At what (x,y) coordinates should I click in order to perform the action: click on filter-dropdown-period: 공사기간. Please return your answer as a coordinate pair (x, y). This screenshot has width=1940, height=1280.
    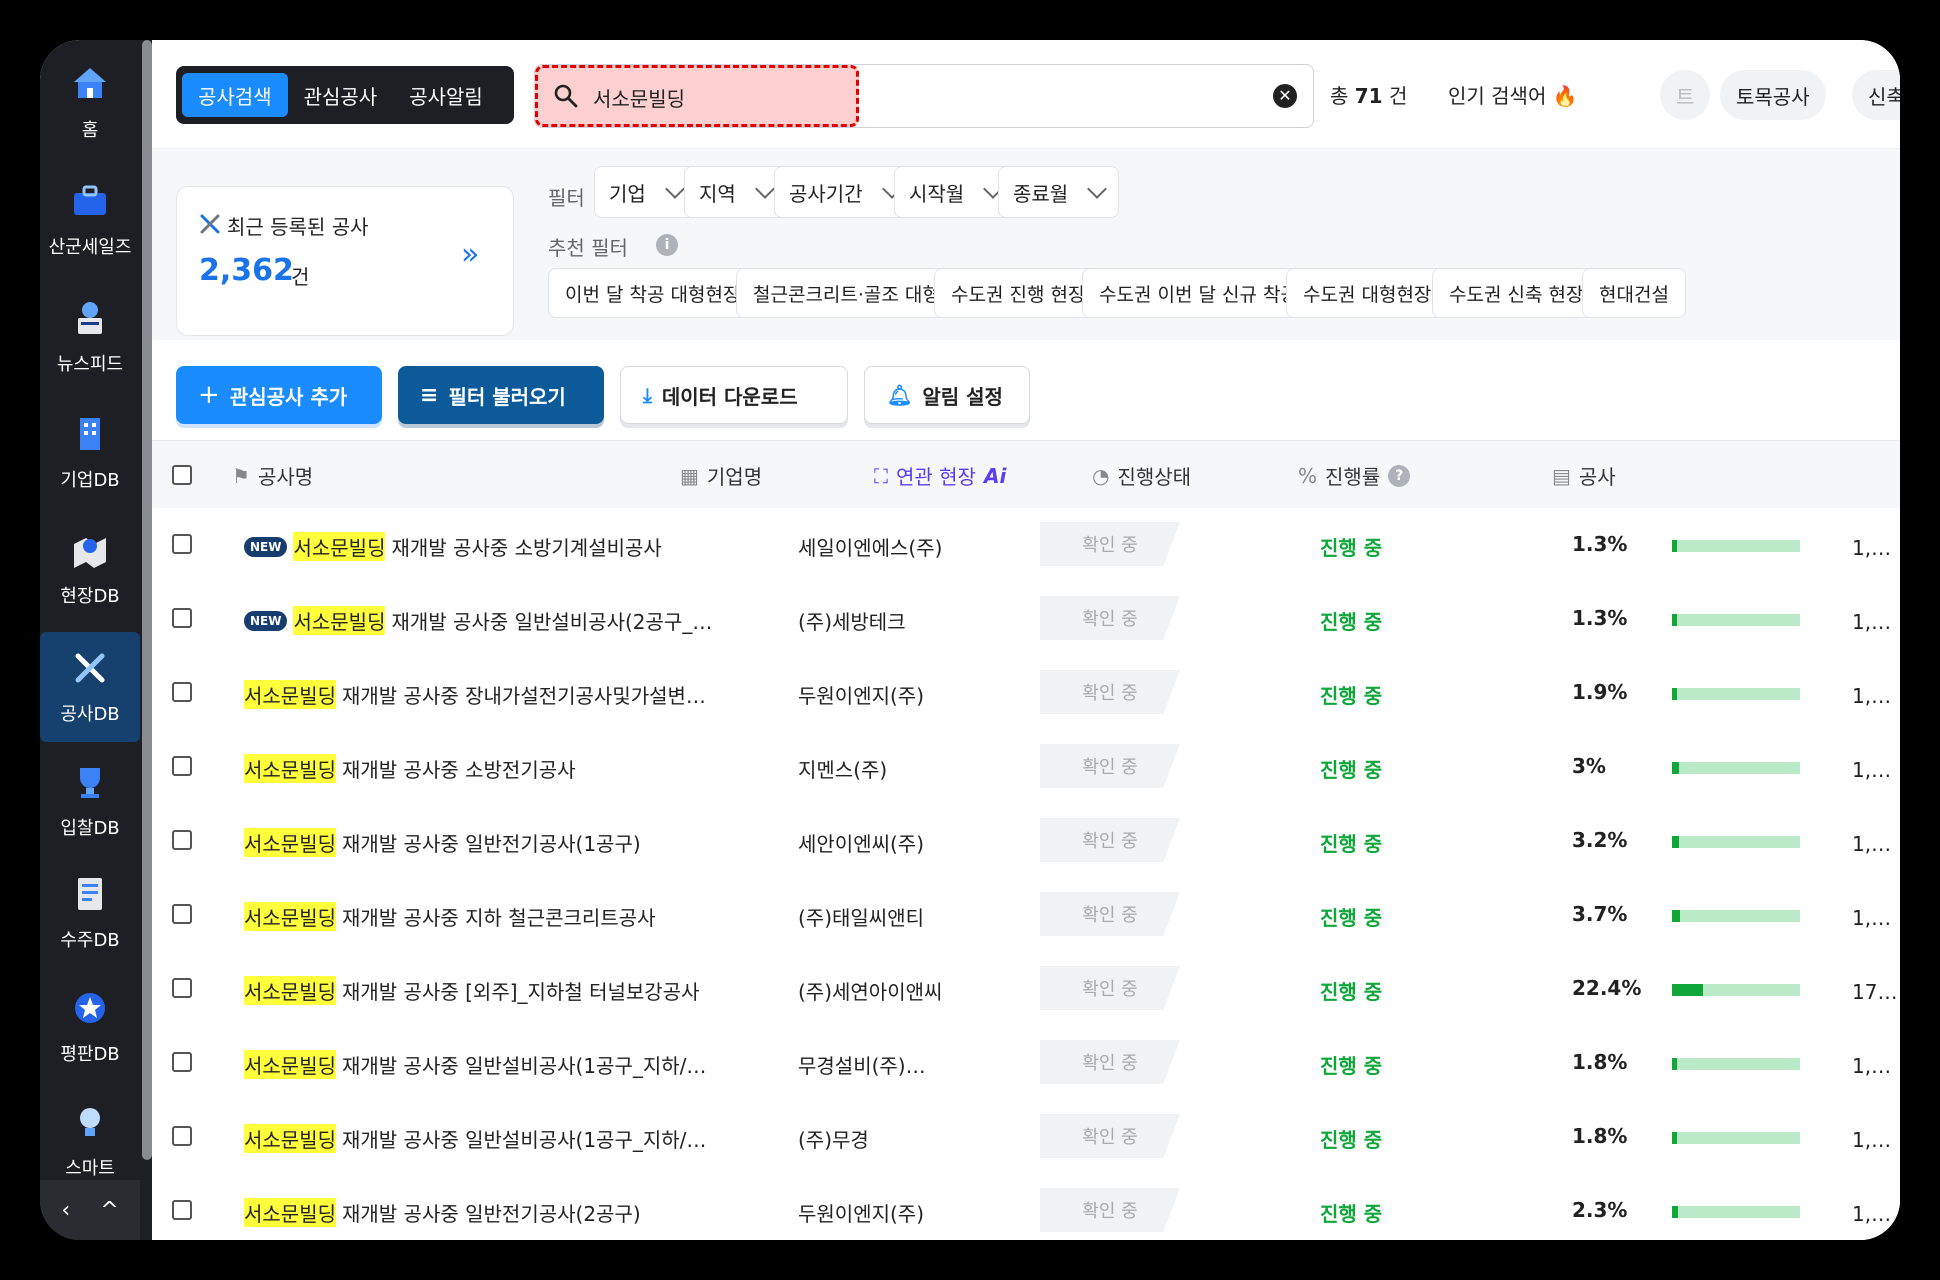
    Looking at the image, I should click on (844, 192).